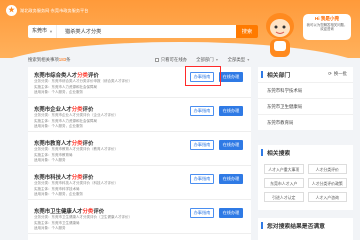 The width and height of the screenshot is (360, 240). Describe the element at coordinates (305, 90) in the screenshot. I see `department-link: 东莞市科学技术局` at that location.